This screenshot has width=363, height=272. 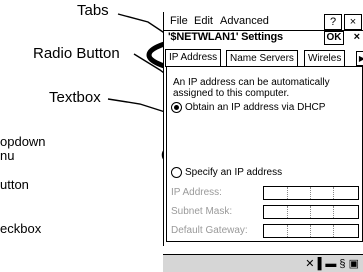 I want to click on menu-file: File, so click(x=179, y=21).